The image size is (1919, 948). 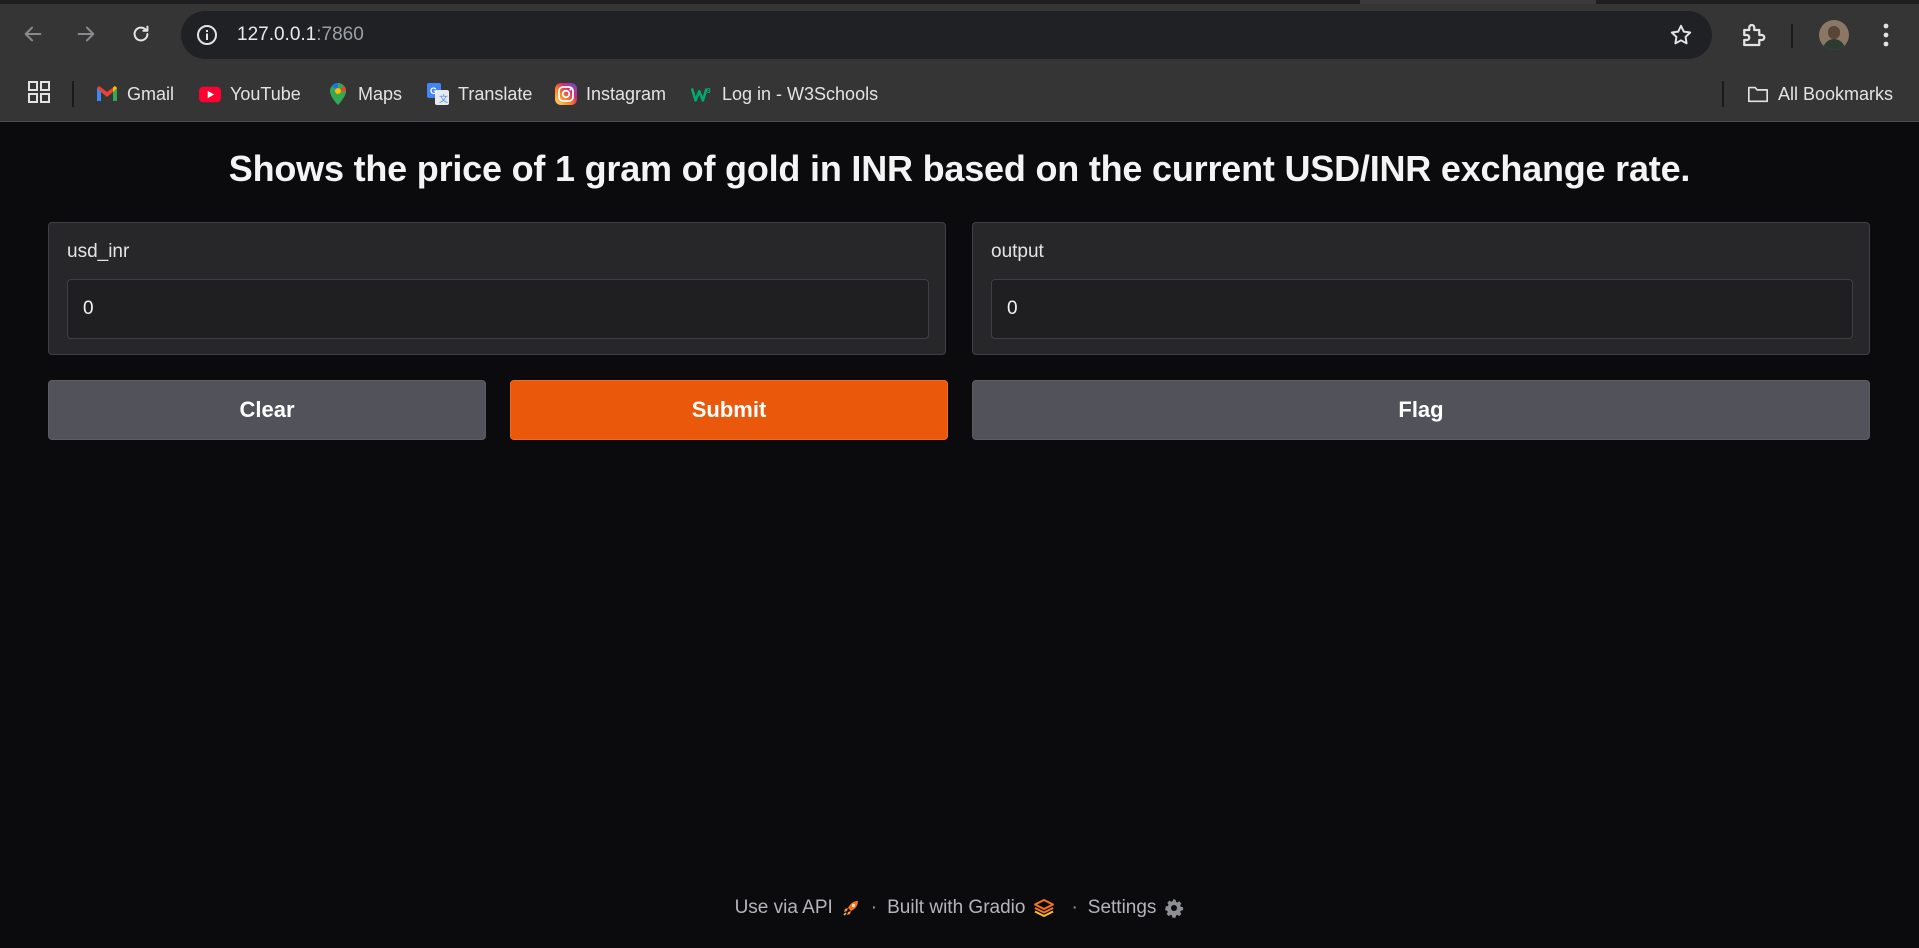 I want to click on bookmark-label: YouTube, so click(x=265, y=93).